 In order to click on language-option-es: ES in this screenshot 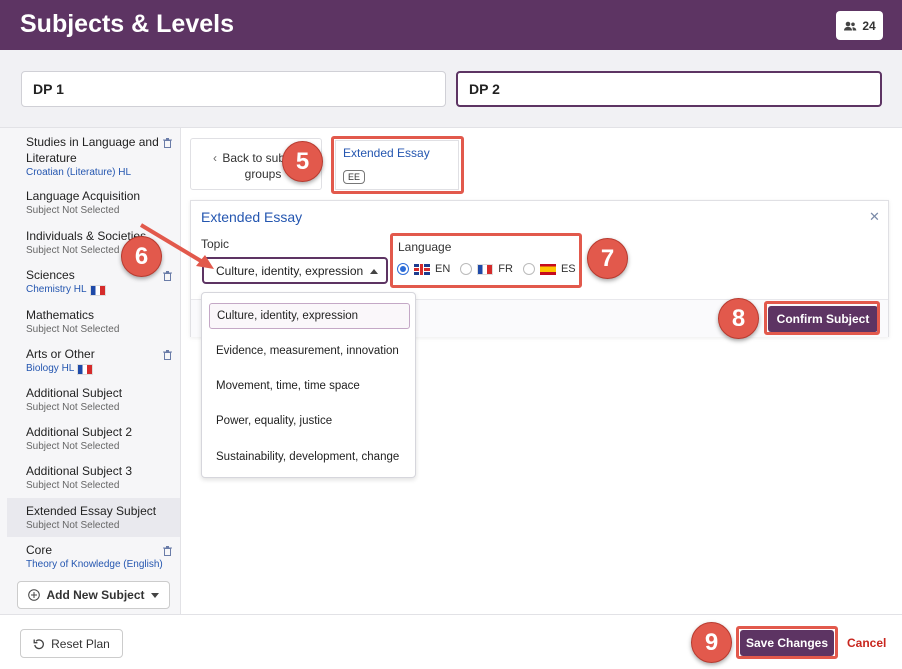, I will do `click(549, 269)`.